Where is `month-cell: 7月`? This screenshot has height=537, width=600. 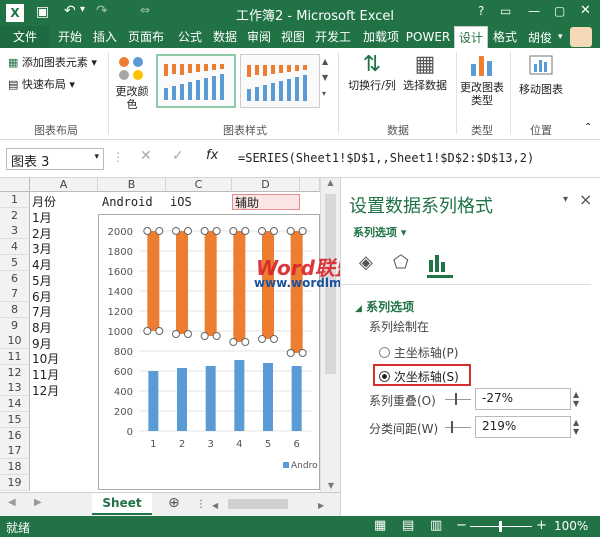
month-cell: 7月 is located at coordinates (41, 312).